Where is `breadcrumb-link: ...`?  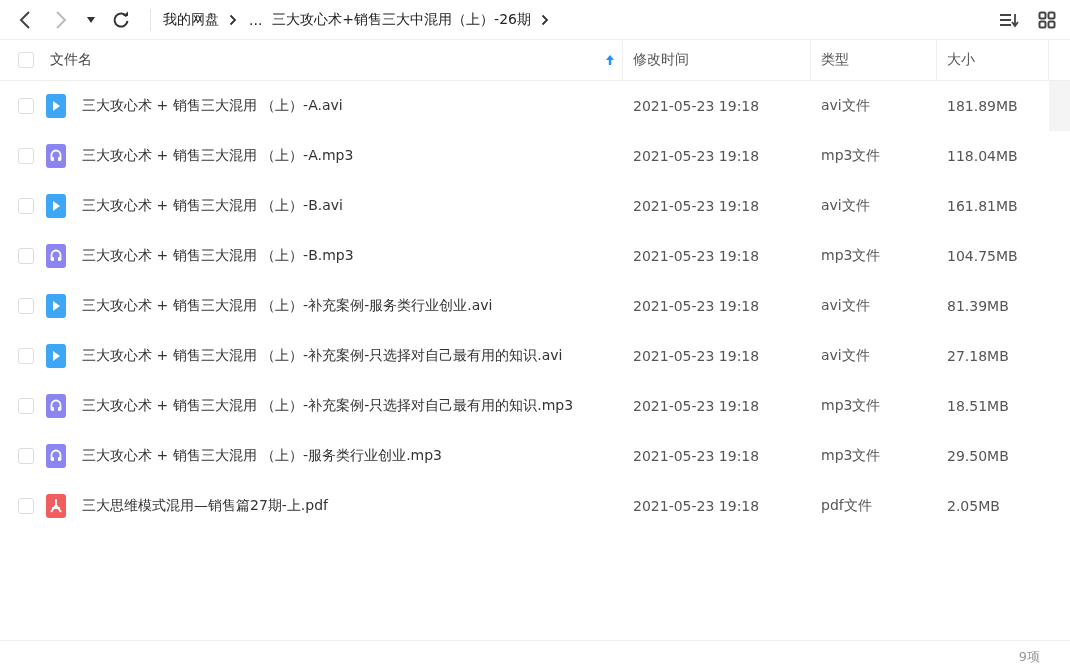 breadcrumb-link: ... is located at coordinates (256, 19).